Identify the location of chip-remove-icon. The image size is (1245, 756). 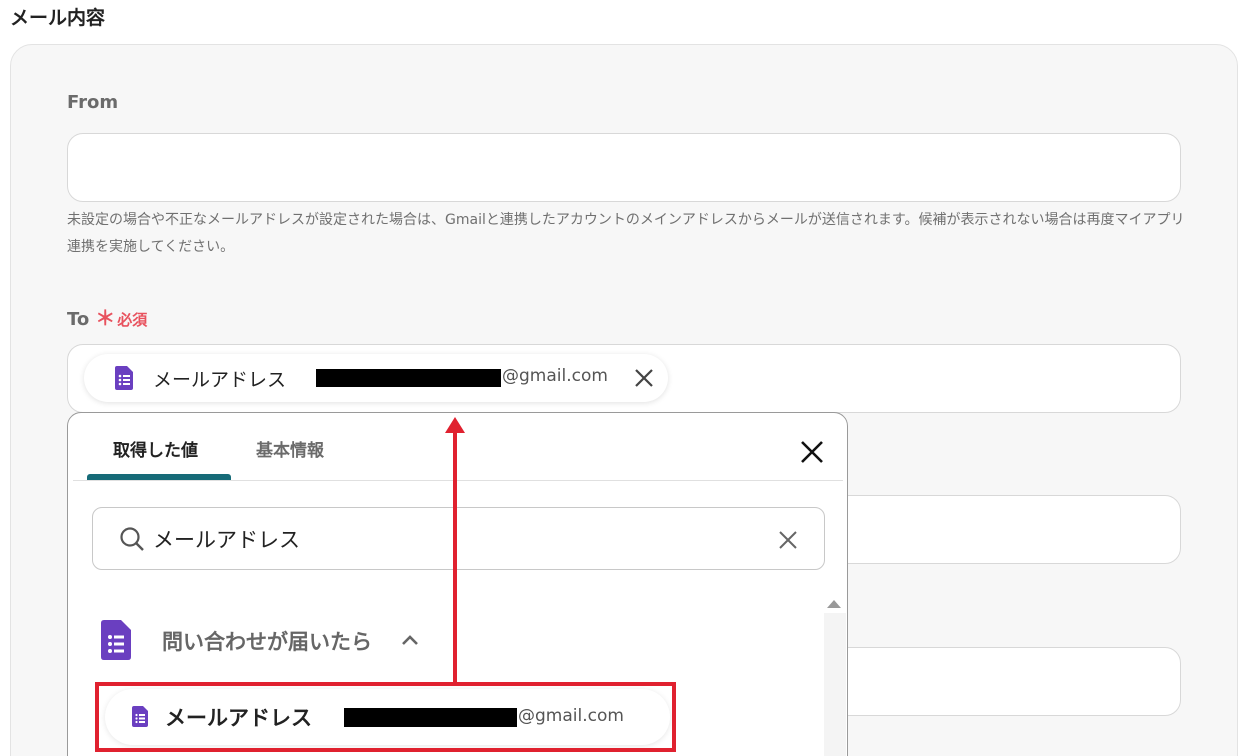
(644, 378).